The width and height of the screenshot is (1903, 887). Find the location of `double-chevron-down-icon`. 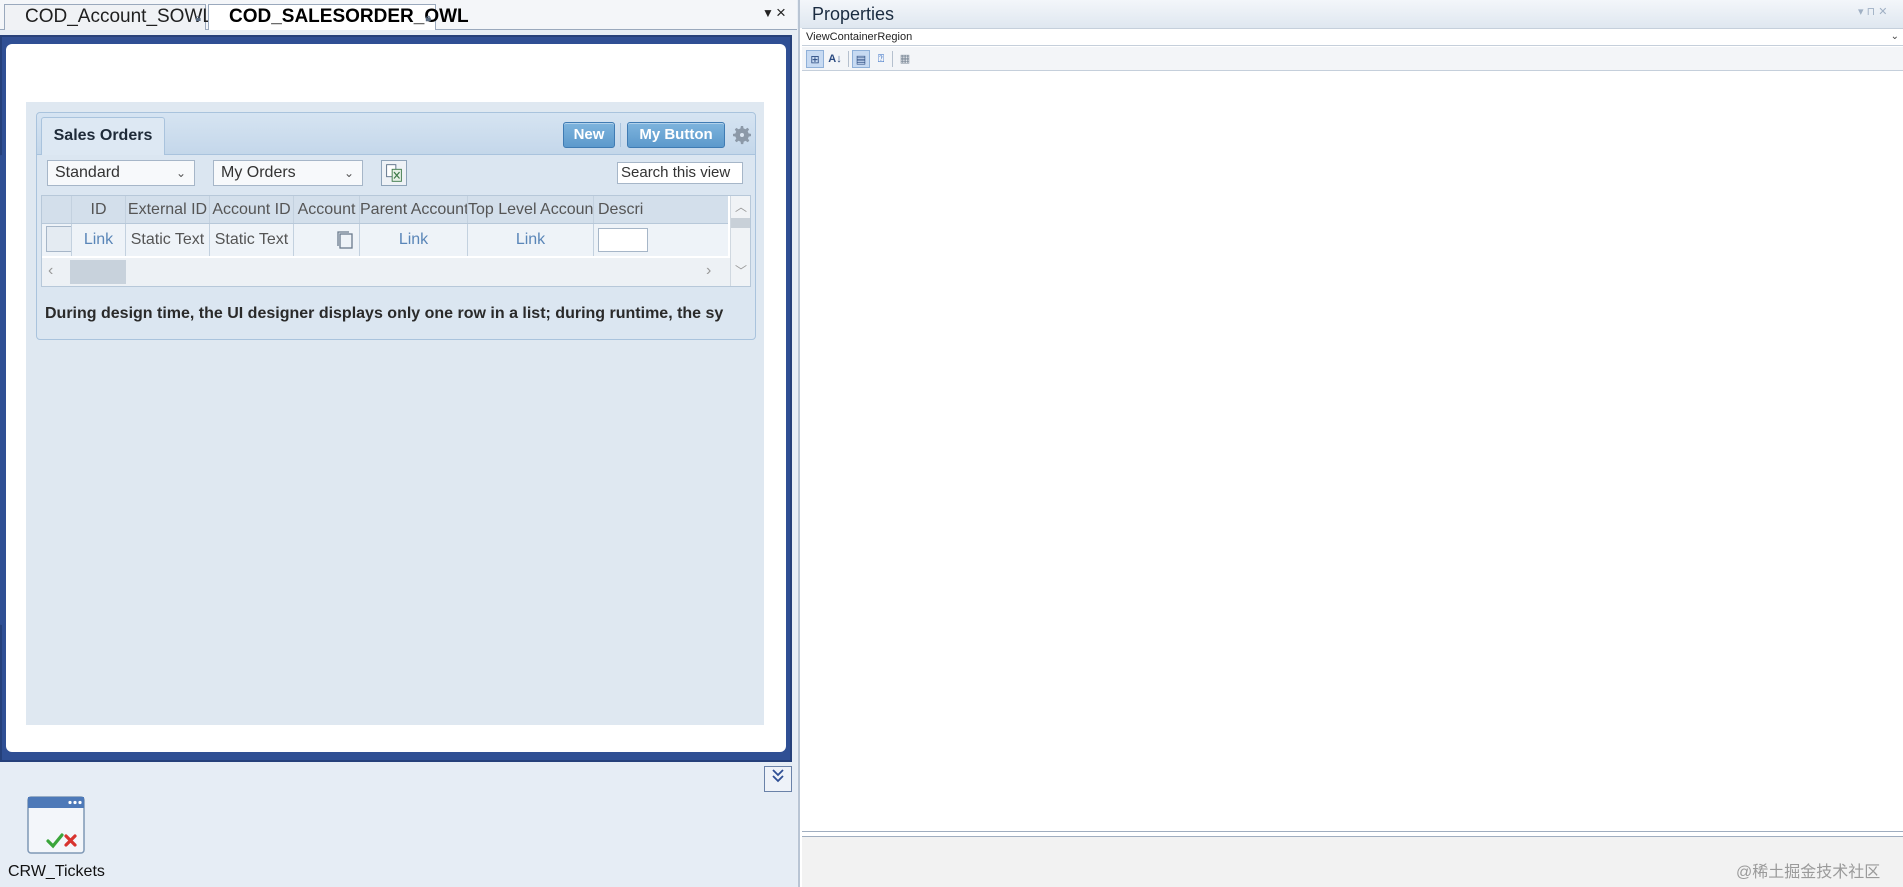

double-chevron-down-icon is located at coordinates (778, 779).